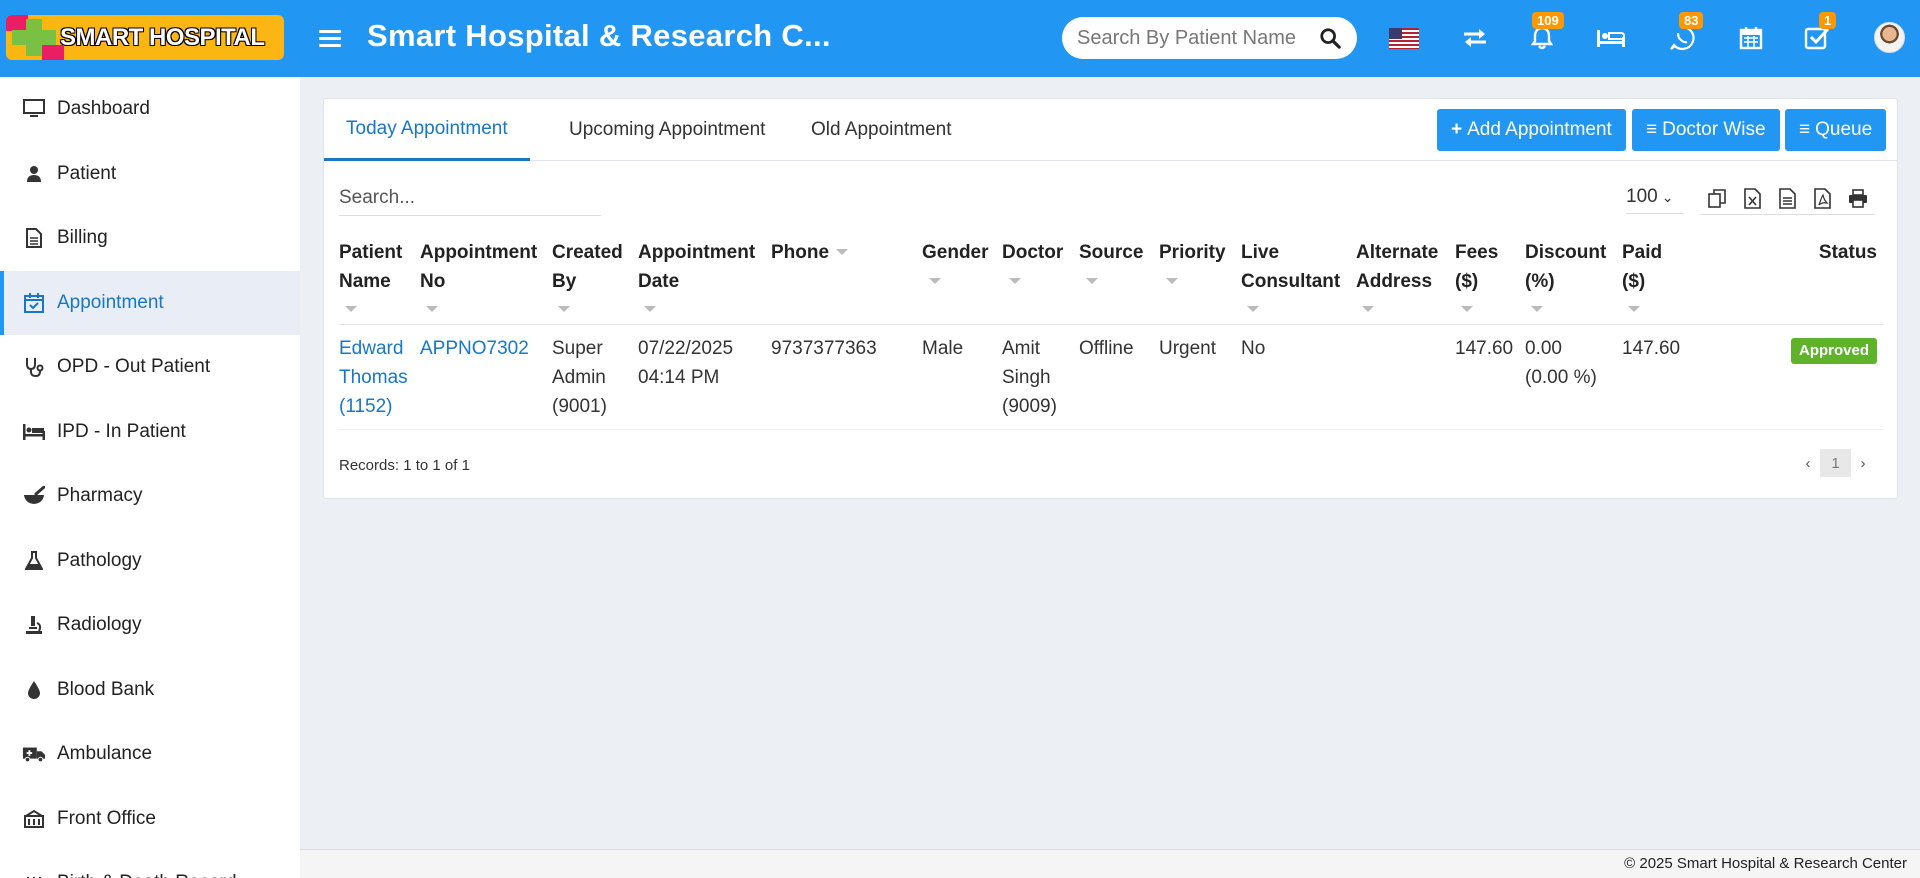 This screenshot has height=878, width=1920. Describe the element at coordinates (1573, 279) in the screenshot. I see `column-header: Discount (%)` at that location.